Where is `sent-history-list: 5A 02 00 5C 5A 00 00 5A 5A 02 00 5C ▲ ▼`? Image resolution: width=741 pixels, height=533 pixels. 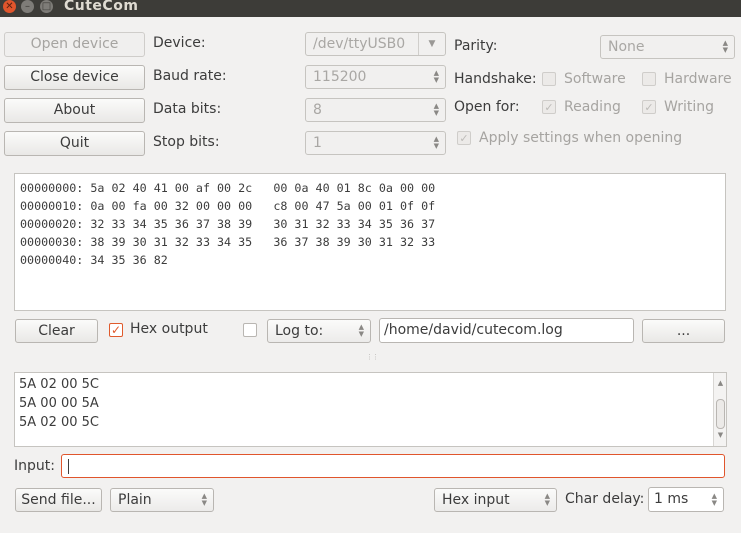 sent-history-list: 5A 02 00 5C 5A 00 00 5A 5A 02 00 5C ▲ ▼ is located at coordinates (370, 409).